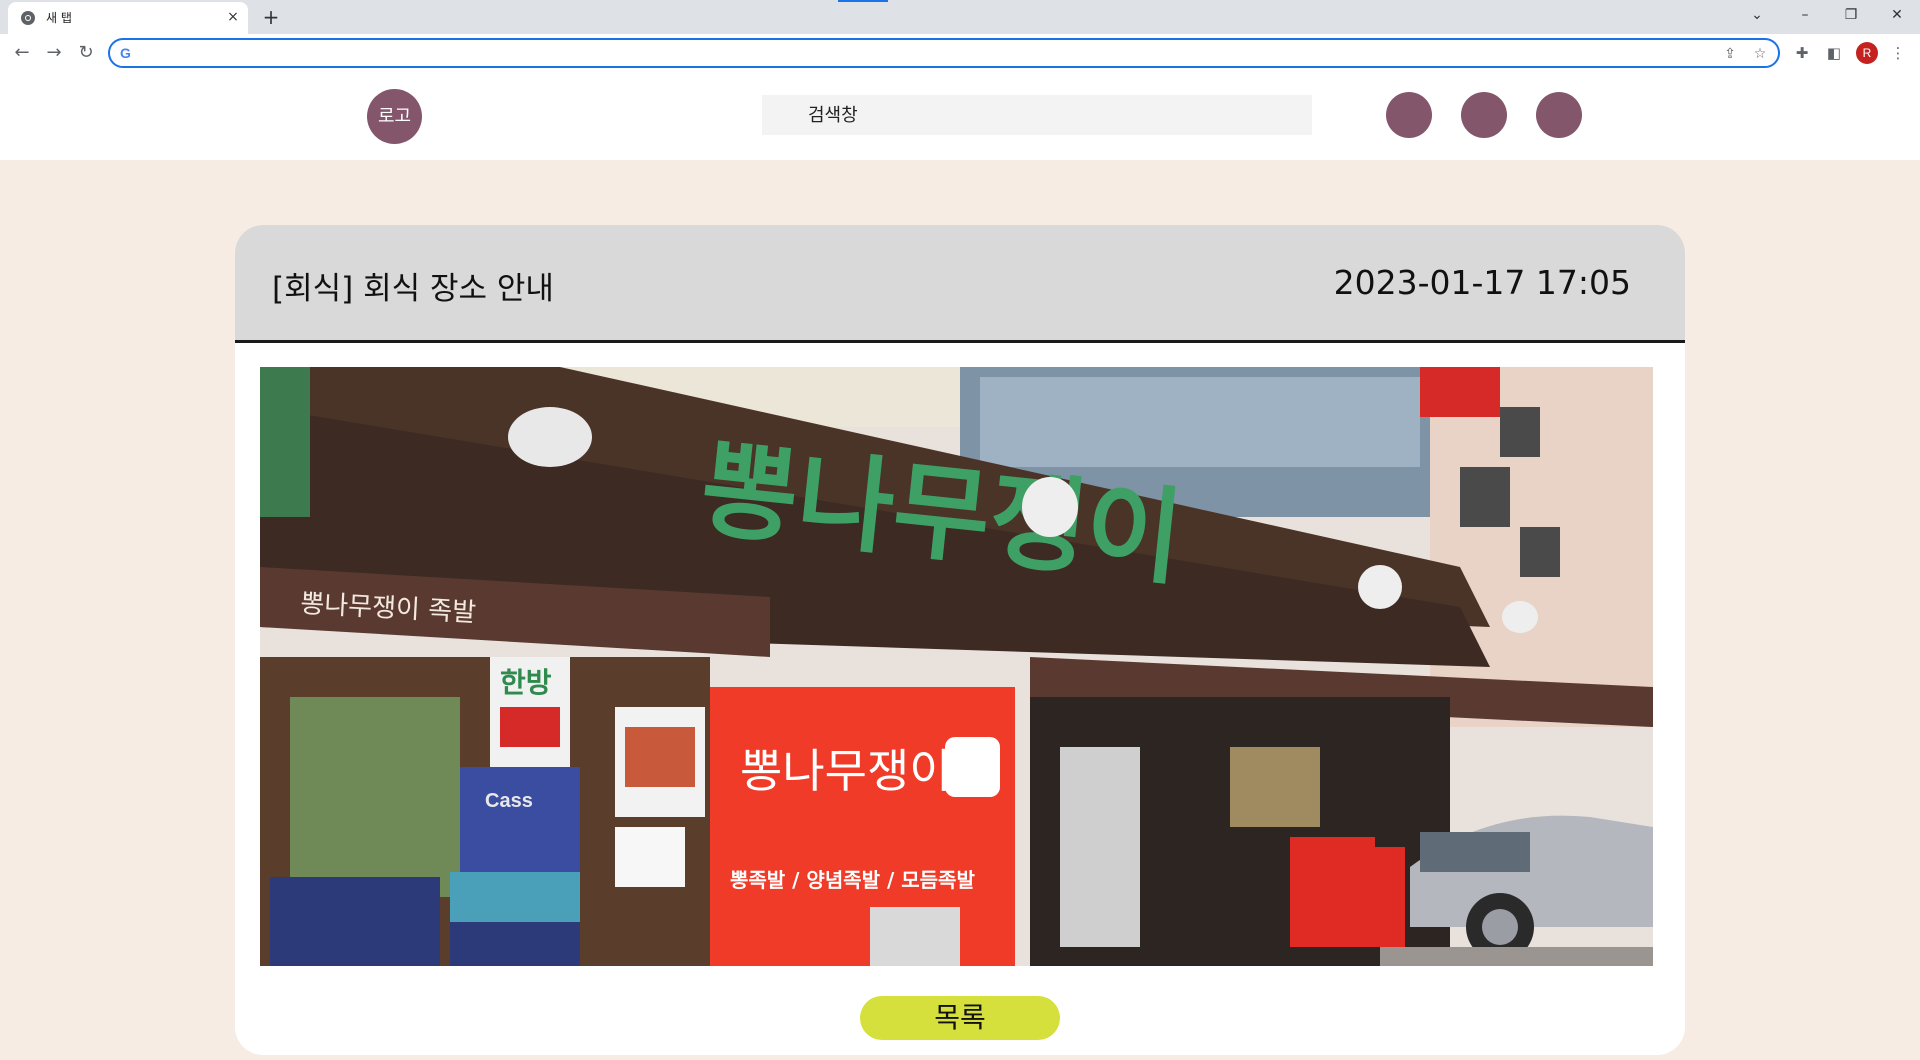 The image size is (1920, 1060). What do you see at coordinates (1898, 53) in the screenshot?
I see `menu-kebab-icon: ⋮` at bounding box center [1898, 53].